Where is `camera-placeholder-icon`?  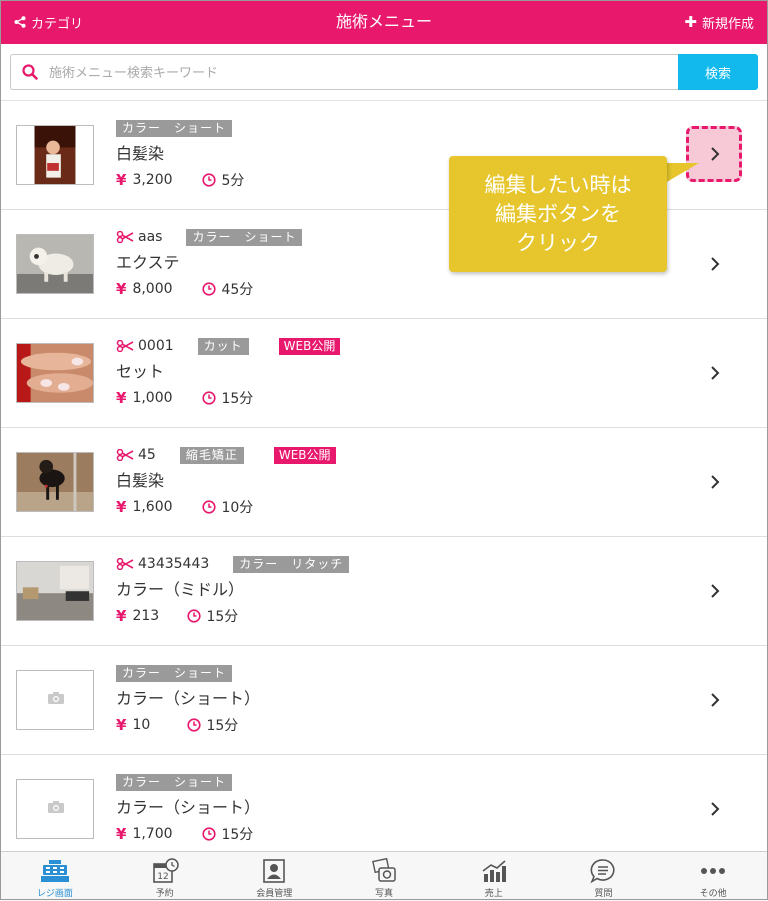
camera-placeholder-icon is located at coordinates (56, 698).